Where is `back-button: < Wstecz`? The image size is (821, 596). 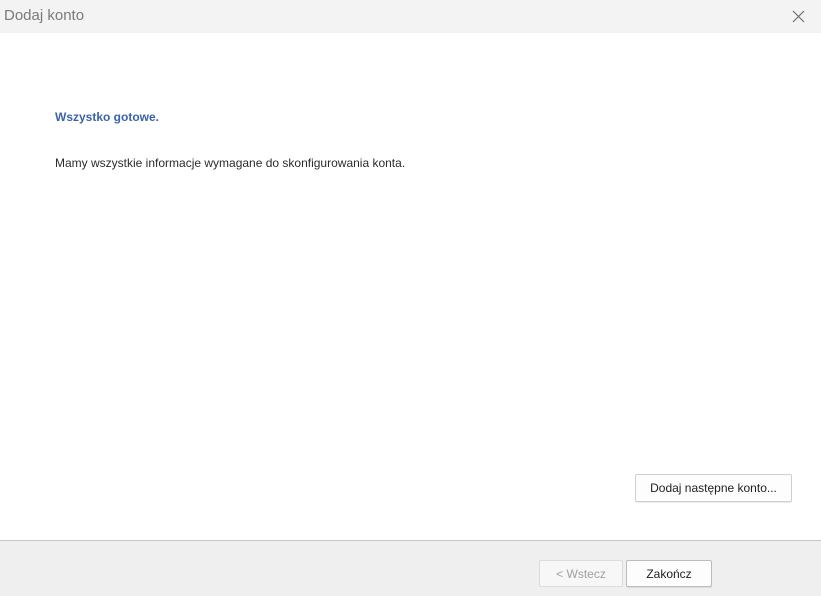 back-button: < Wstecz is located at coordinates (581, 573).